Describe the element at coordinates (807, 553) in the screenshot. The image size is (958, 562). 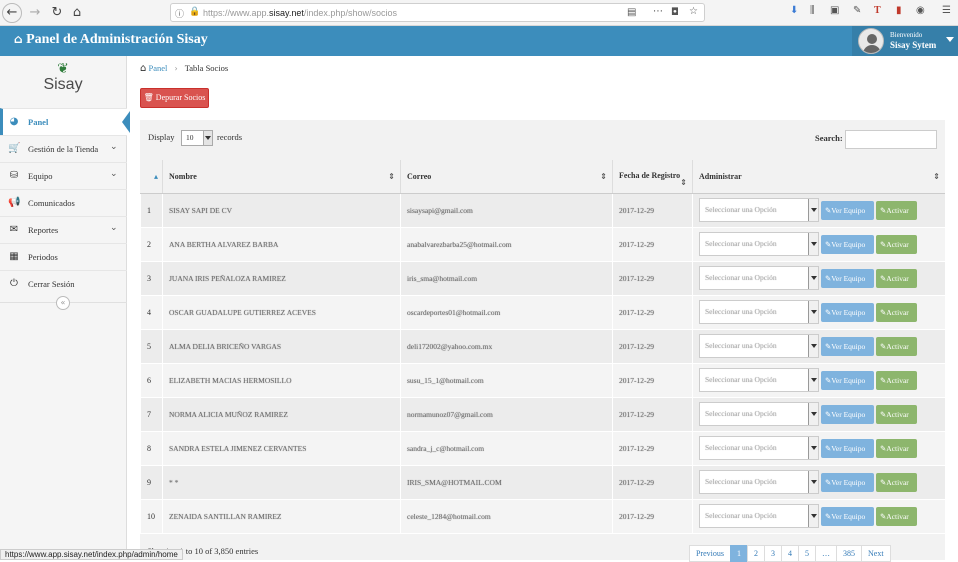
I see `page-button: 5` at that location.